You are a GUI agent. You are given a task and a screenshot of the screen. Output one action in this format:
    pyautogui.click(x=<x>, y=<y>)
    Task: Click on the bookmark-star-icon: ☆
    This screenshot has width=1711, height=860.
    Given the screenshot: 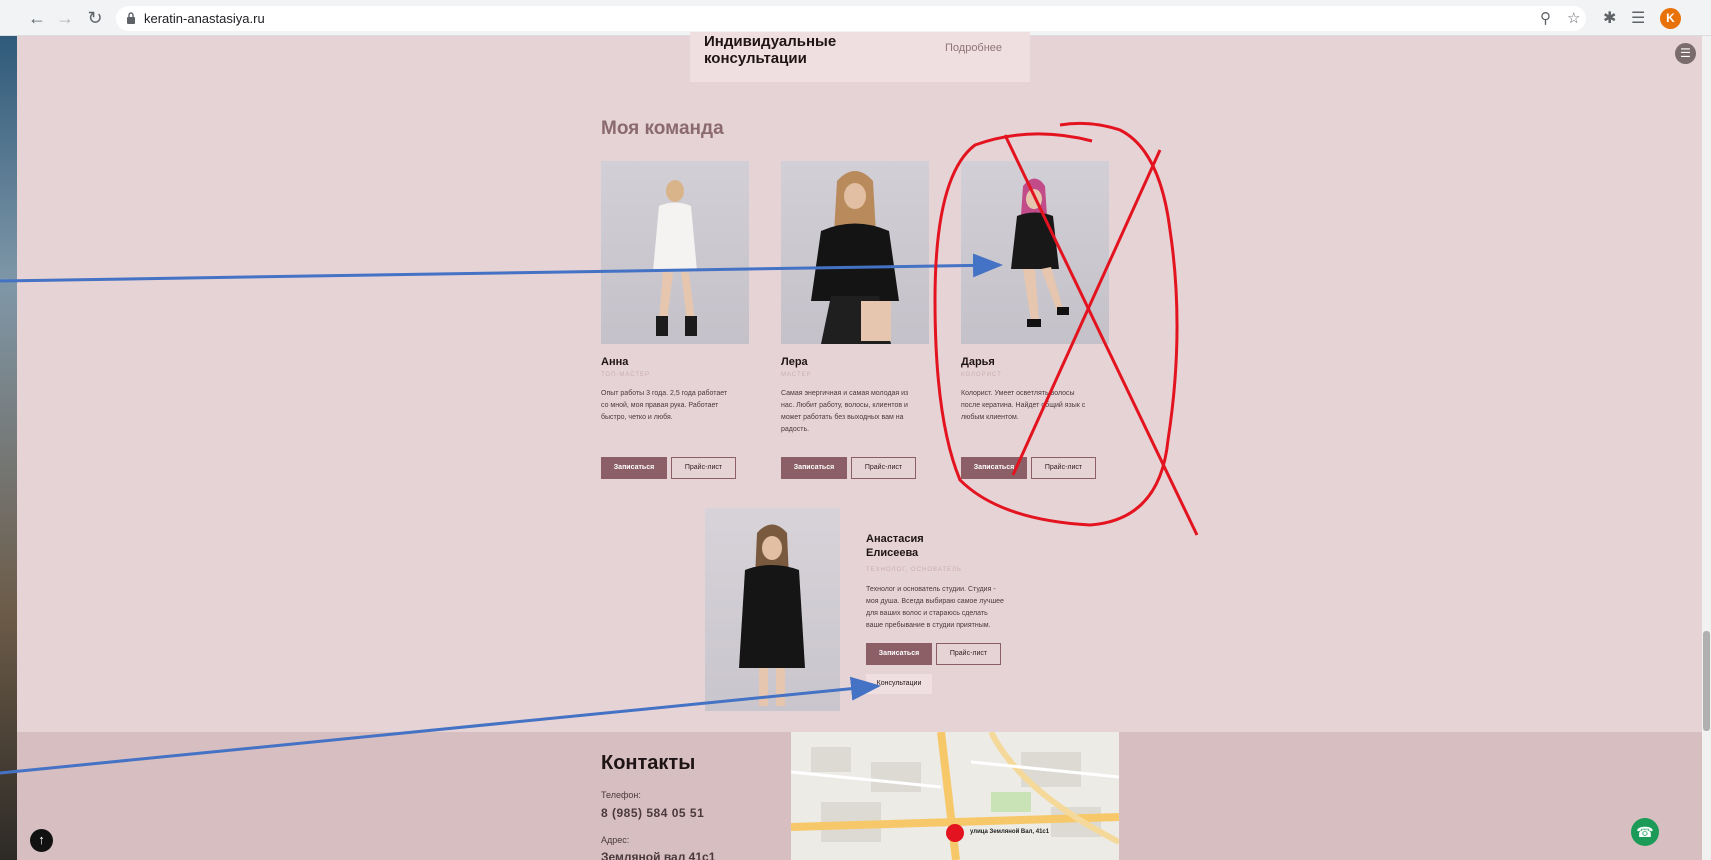 What is the action you would take?
    pyautogui.click(x=1573, y=18)
    